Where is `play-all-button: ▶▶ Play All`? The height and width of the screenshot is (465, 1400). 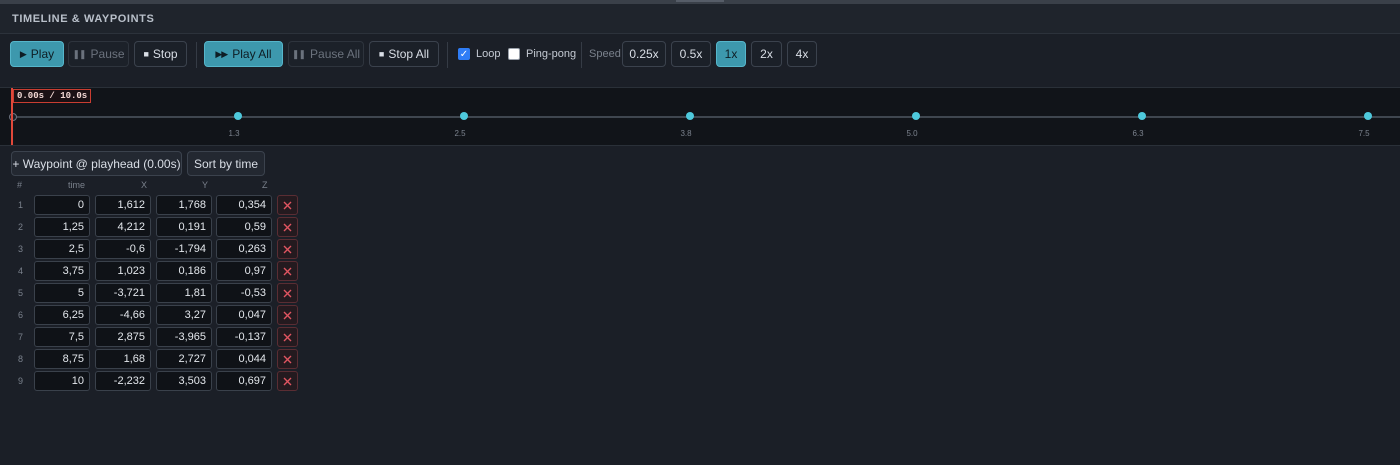
play-all-button: ▶▶ Play All is located at coordinates (243, 54).